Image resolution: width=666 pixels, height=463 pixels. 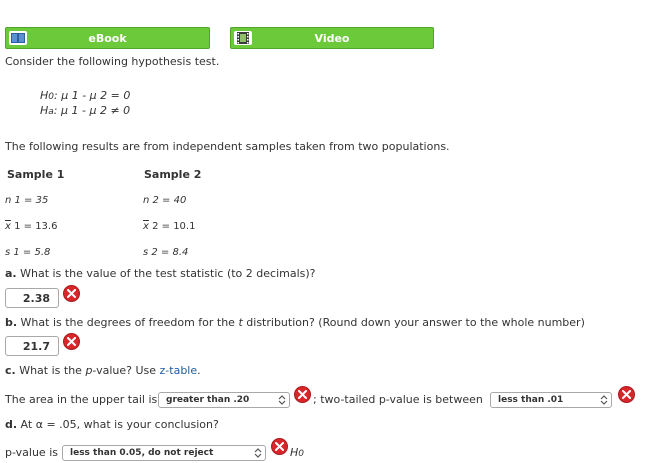 I want to click on sample2-n: n 2 = 40, so click(x=165, y=200).